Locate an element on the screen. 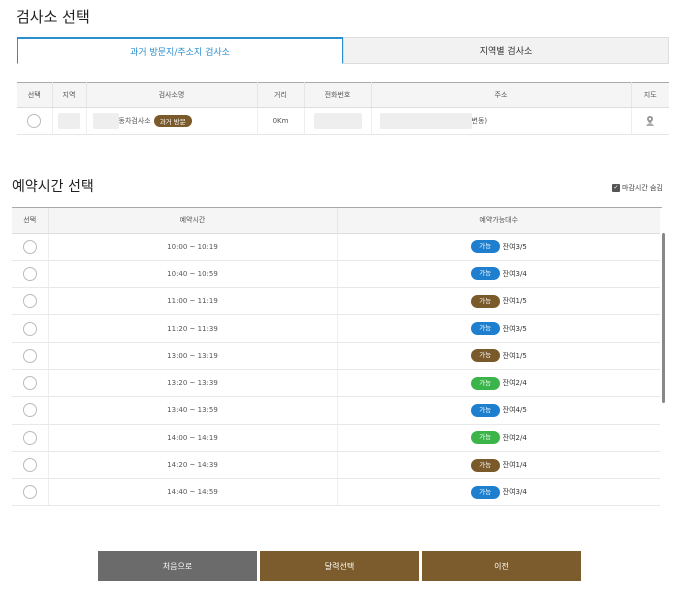 Image resolution: width=682 pixels, height=613 pixels. table-row: 10:00 ~ 10:19 가능 잔여3/5 is located at coordinates (336, 247).